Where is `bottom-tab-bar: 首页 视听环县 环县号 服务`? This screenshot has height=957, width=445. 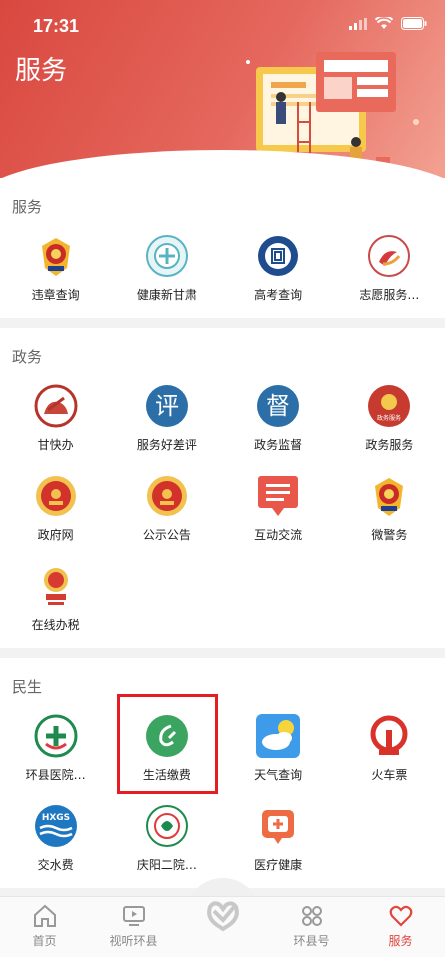 bottom-tab-bar: 首页 视听环县 环县号 服务 is located at coordinates (222, 926).